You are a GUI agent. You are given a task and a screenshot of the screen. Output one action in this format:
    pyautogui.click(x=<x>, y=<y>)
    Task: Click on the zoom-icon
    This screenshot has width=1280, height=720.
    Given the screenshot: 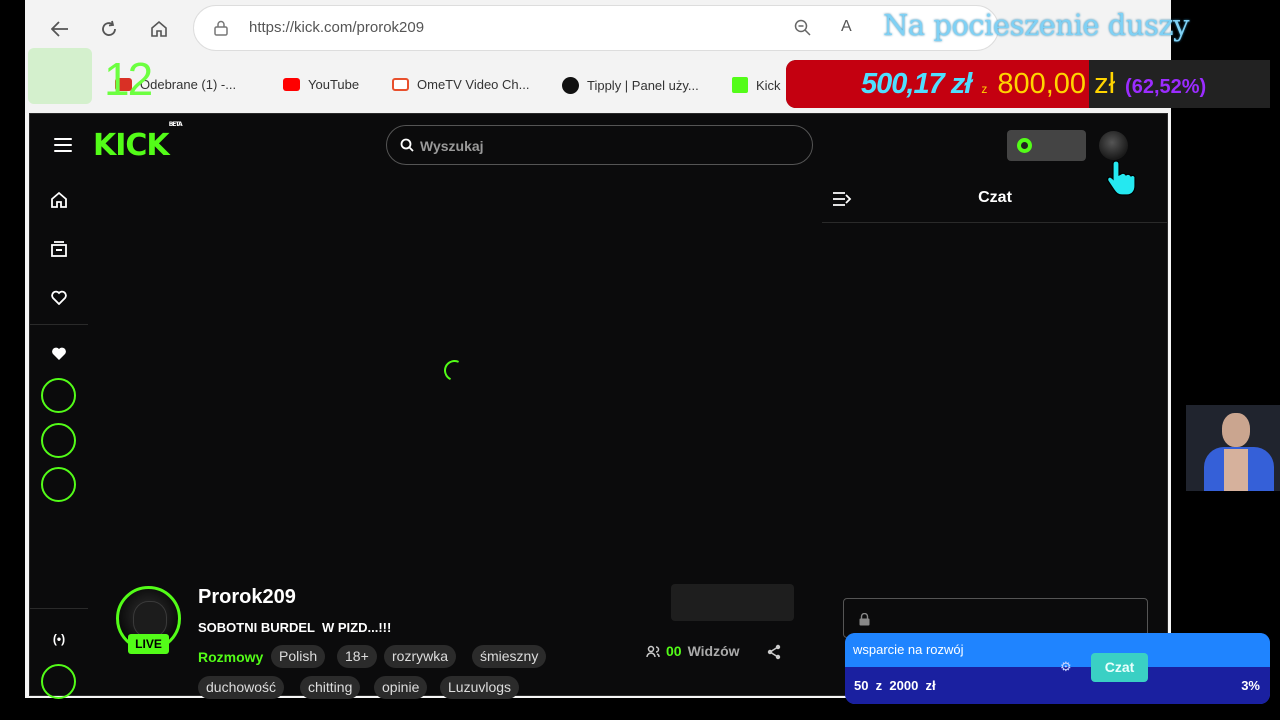 What is the action you would take?
    pyautogui.click(x=802, y=30)
    